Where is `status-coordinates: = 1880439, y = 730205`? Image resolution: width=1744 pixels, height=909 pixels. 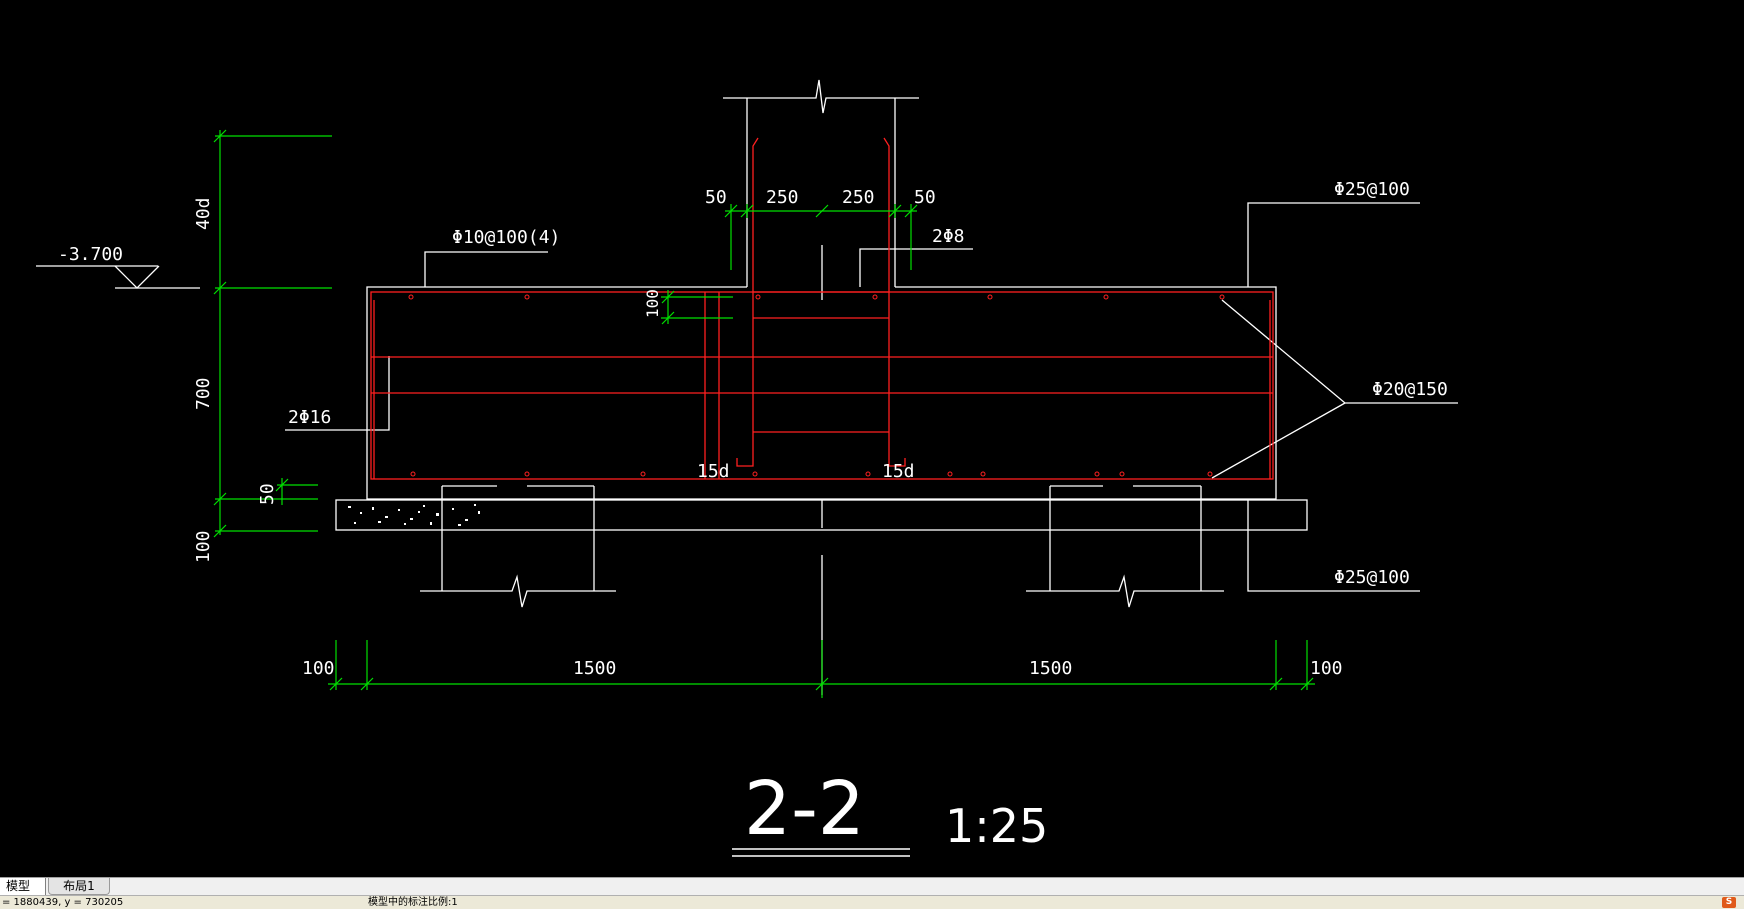
status-coordinates: = 1880439, y = 730205 is located at coordinates (63, 902).